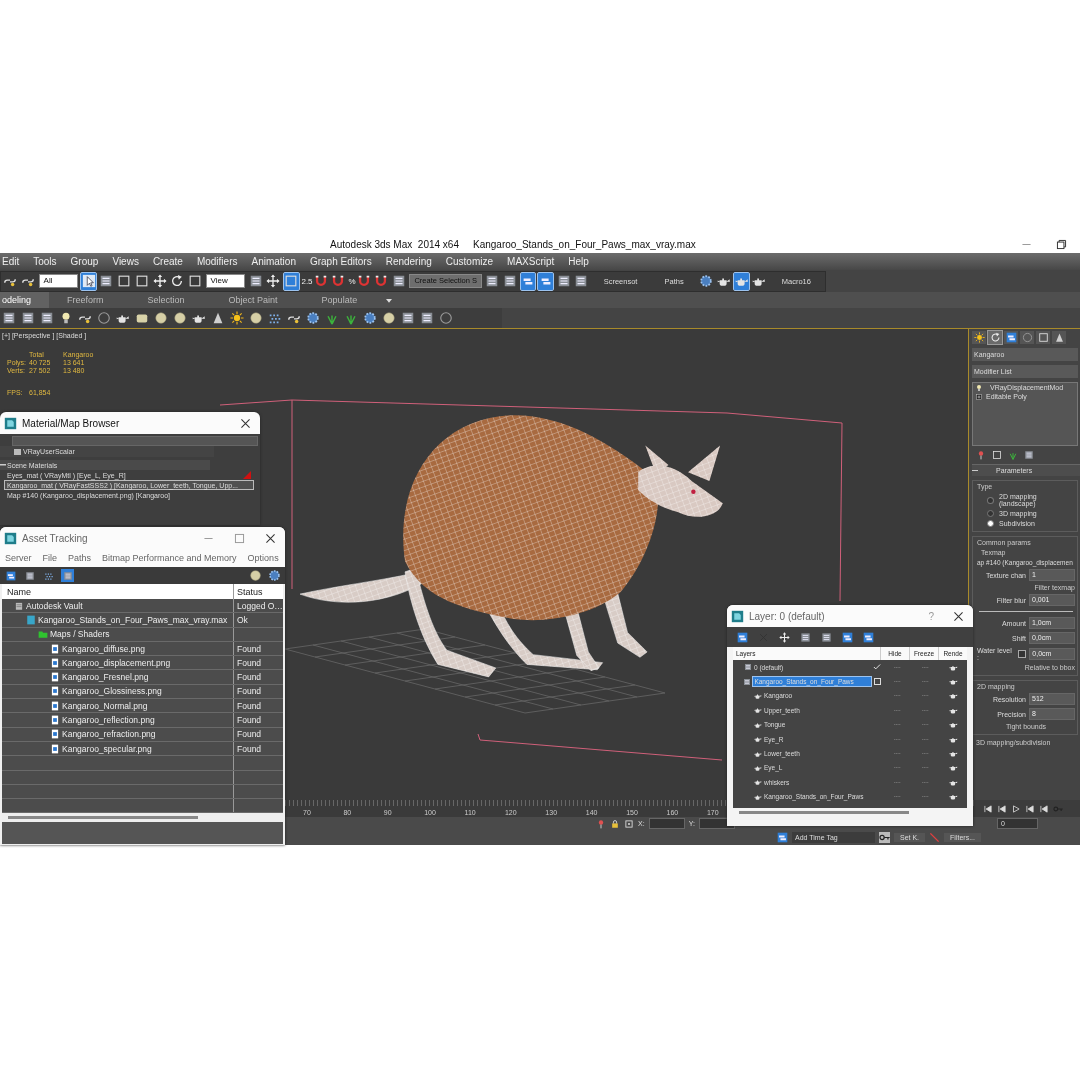 The height and width of the screenshot is (1080, 1080). Describe the element at coordinates (107, 748) in the screenshot. I see `asset-name: Kangaroo_specular.png` at that location.